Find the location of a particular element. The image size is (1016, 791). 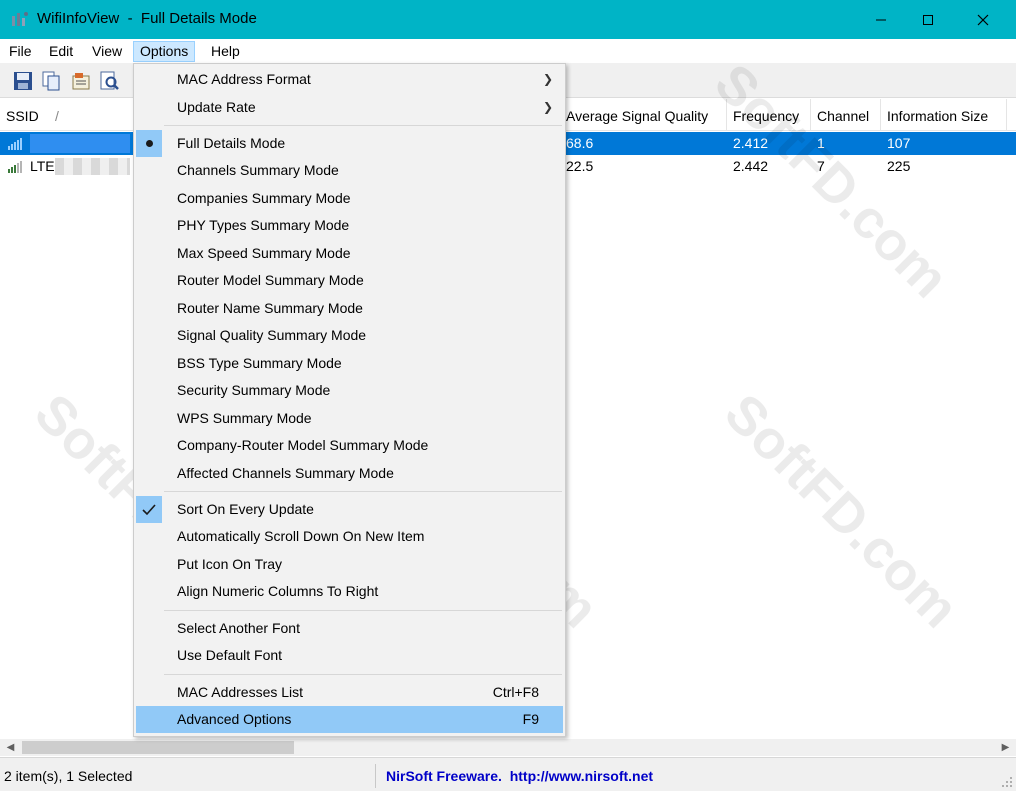

scroll-left-arrow-icon: ◀ is located at coordinates (10, 747).